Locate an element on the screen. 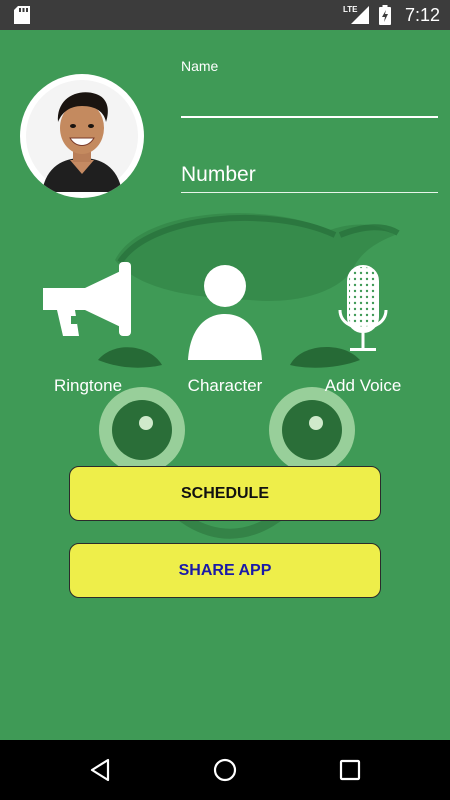 This screenshot has height=800, width=450. back-icon is located at coordinates (100, 770).